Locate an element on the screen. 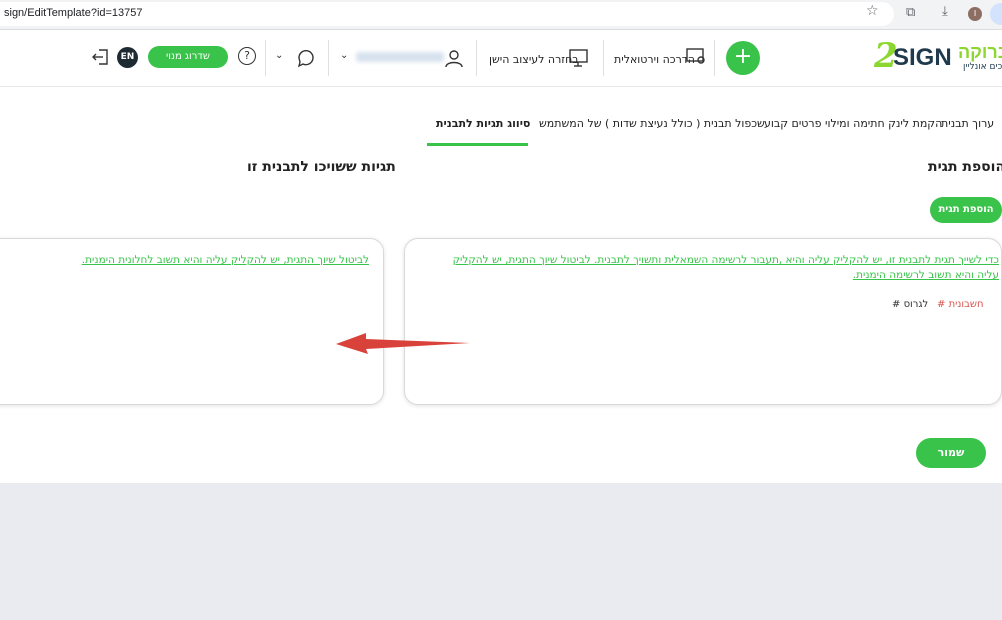 The image size is (1002, 620). help-icon: ? is located at coordinates (247, 56).